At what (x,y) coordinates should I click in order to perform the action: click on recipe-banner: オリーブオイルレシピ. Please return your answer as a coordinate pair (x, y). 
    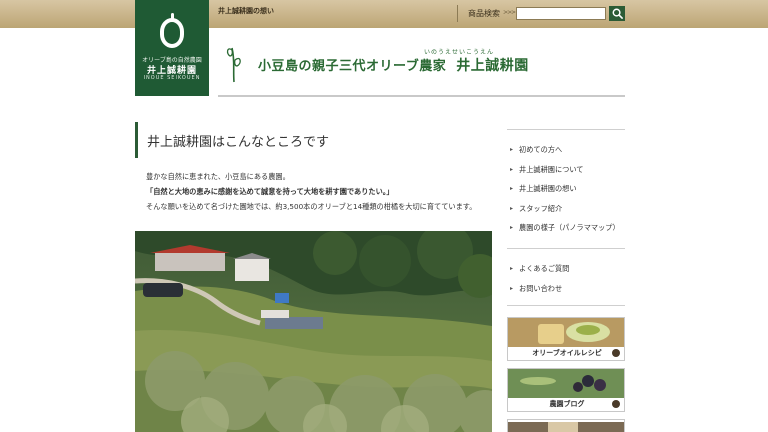
    Looking at the image, I should click on (566, 339).